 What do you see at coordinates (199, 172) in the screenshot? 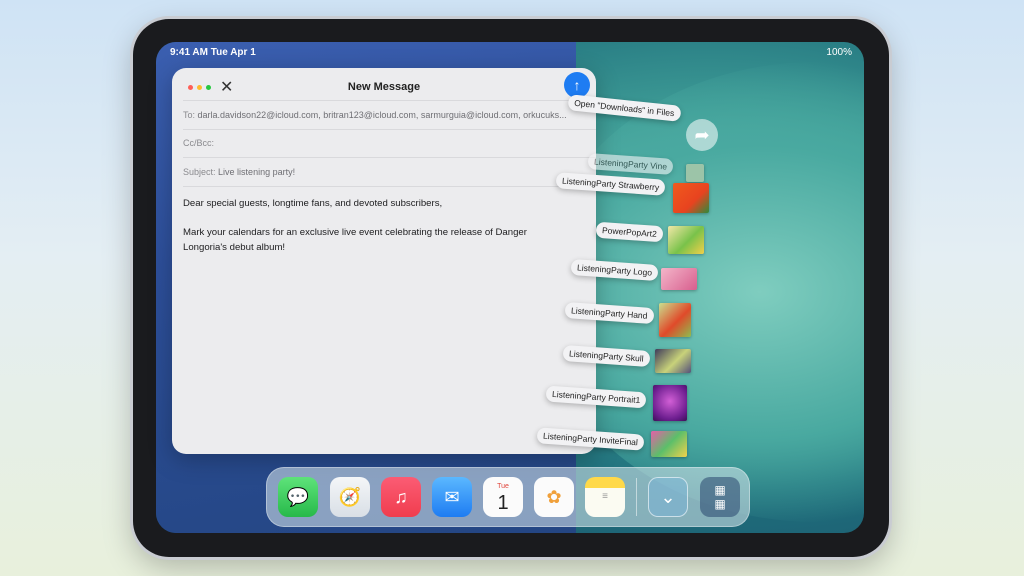
I see `subject-label: Subject:` at bounding box center [199, 172].